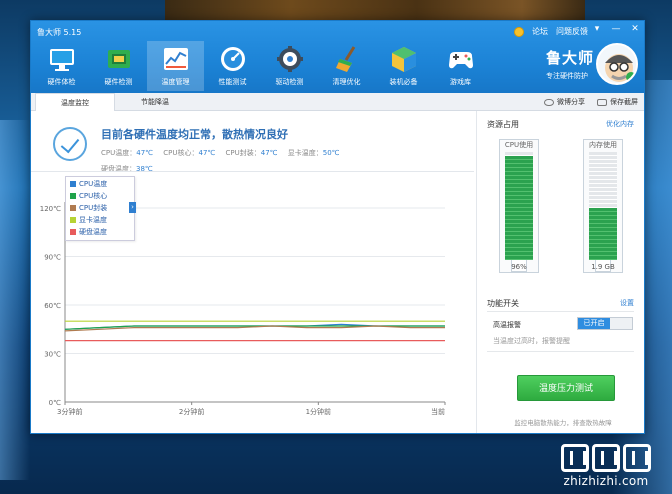 This screenshot has height=494, width=672. I want to click on toolbar-item-temperature: 温度管理, so click(175, 66).